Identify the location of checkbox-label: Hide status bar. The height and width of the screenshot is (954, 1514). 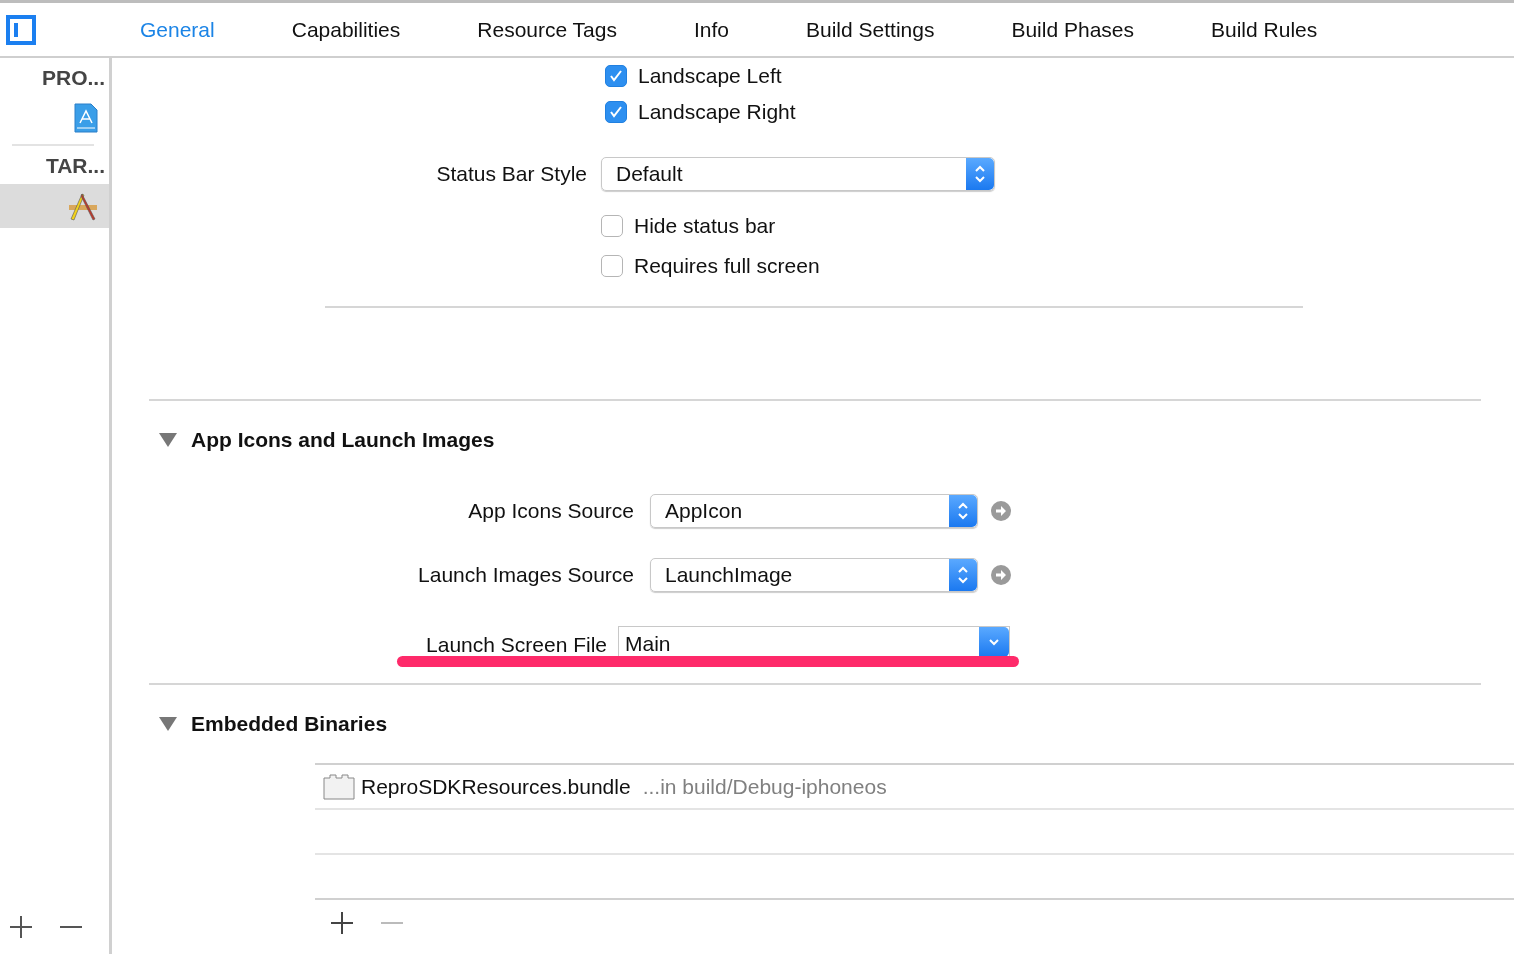
(705, 226).